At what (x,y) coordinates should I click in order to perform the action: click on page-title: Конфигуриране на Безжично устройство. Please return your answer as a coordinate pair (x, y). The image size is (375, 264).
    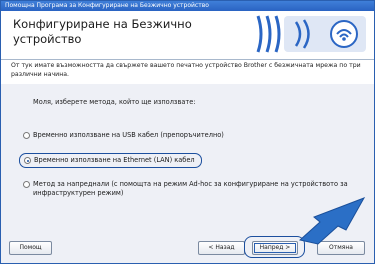
    Looking at the image, I should click on (102, 31).